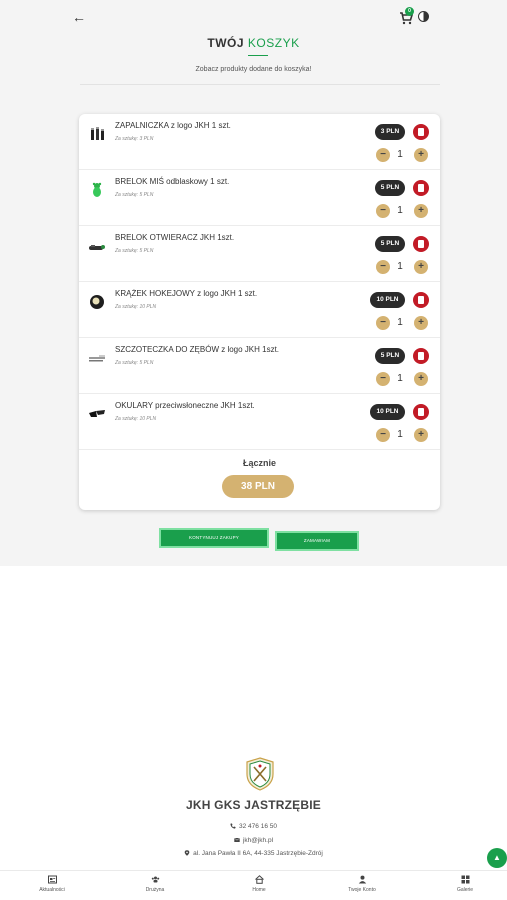  I want to click on page-title: TWÓJ KOSZYK, so click(253, 43).